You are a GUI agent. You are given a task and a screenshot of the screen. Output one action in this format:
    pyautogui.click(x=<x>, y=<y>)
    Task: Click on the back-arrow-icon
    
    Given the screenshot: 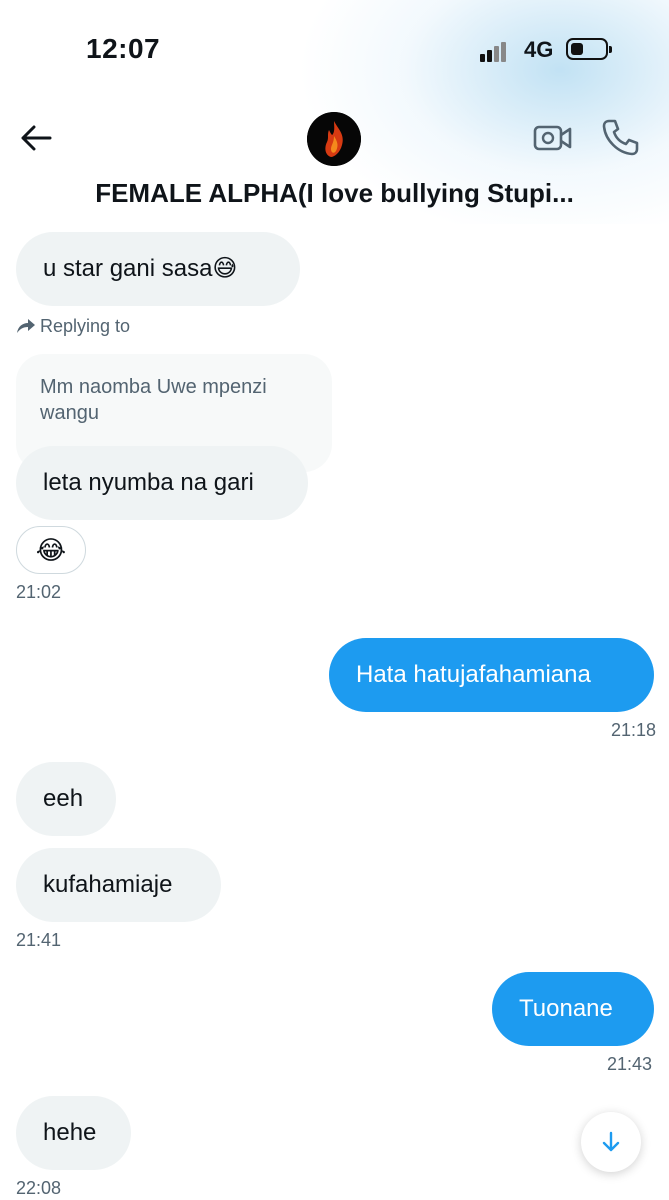 What is the action you would take?
    pyautogui.click(x=36, y=138)
    